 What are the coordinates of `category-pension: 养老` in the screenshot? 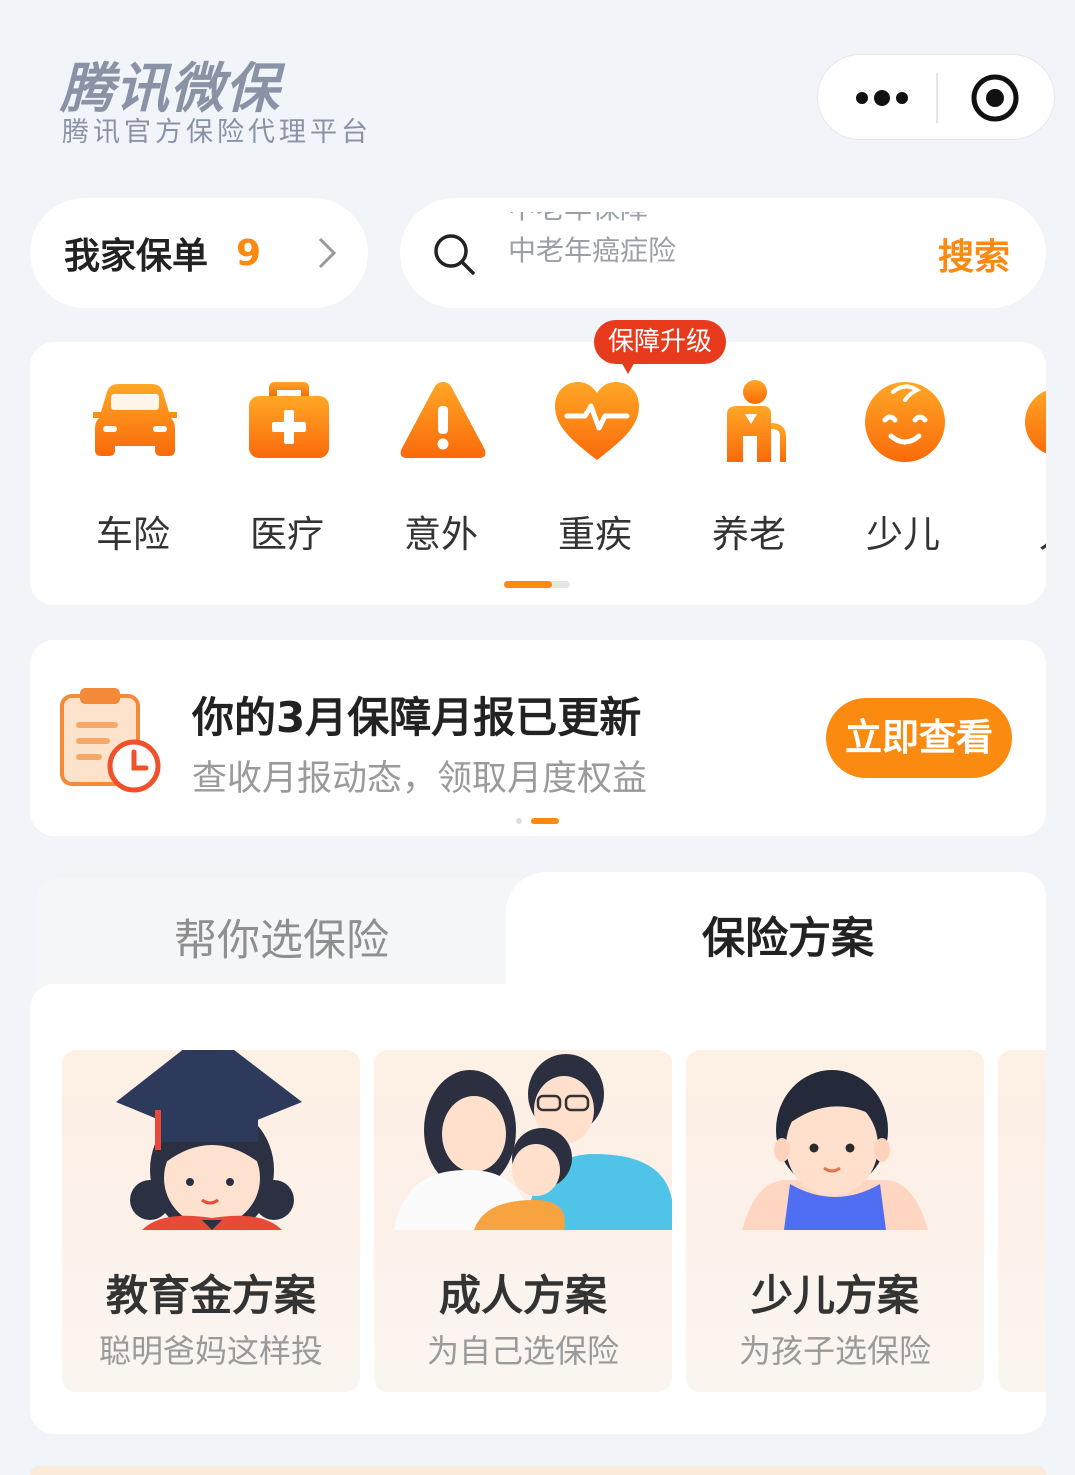 It's located at (749, 457).